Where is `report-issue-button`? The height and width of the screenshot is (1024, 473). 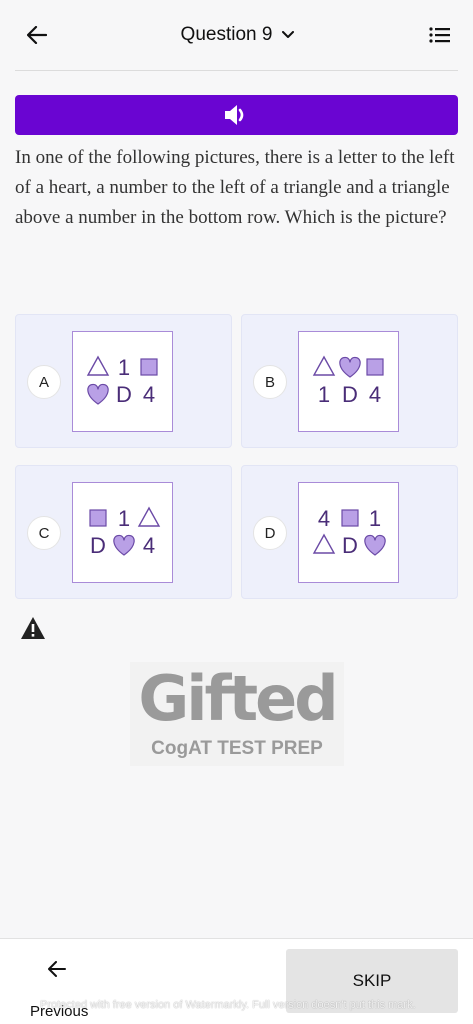 report-issue-button is located at coordinates (33, 628).